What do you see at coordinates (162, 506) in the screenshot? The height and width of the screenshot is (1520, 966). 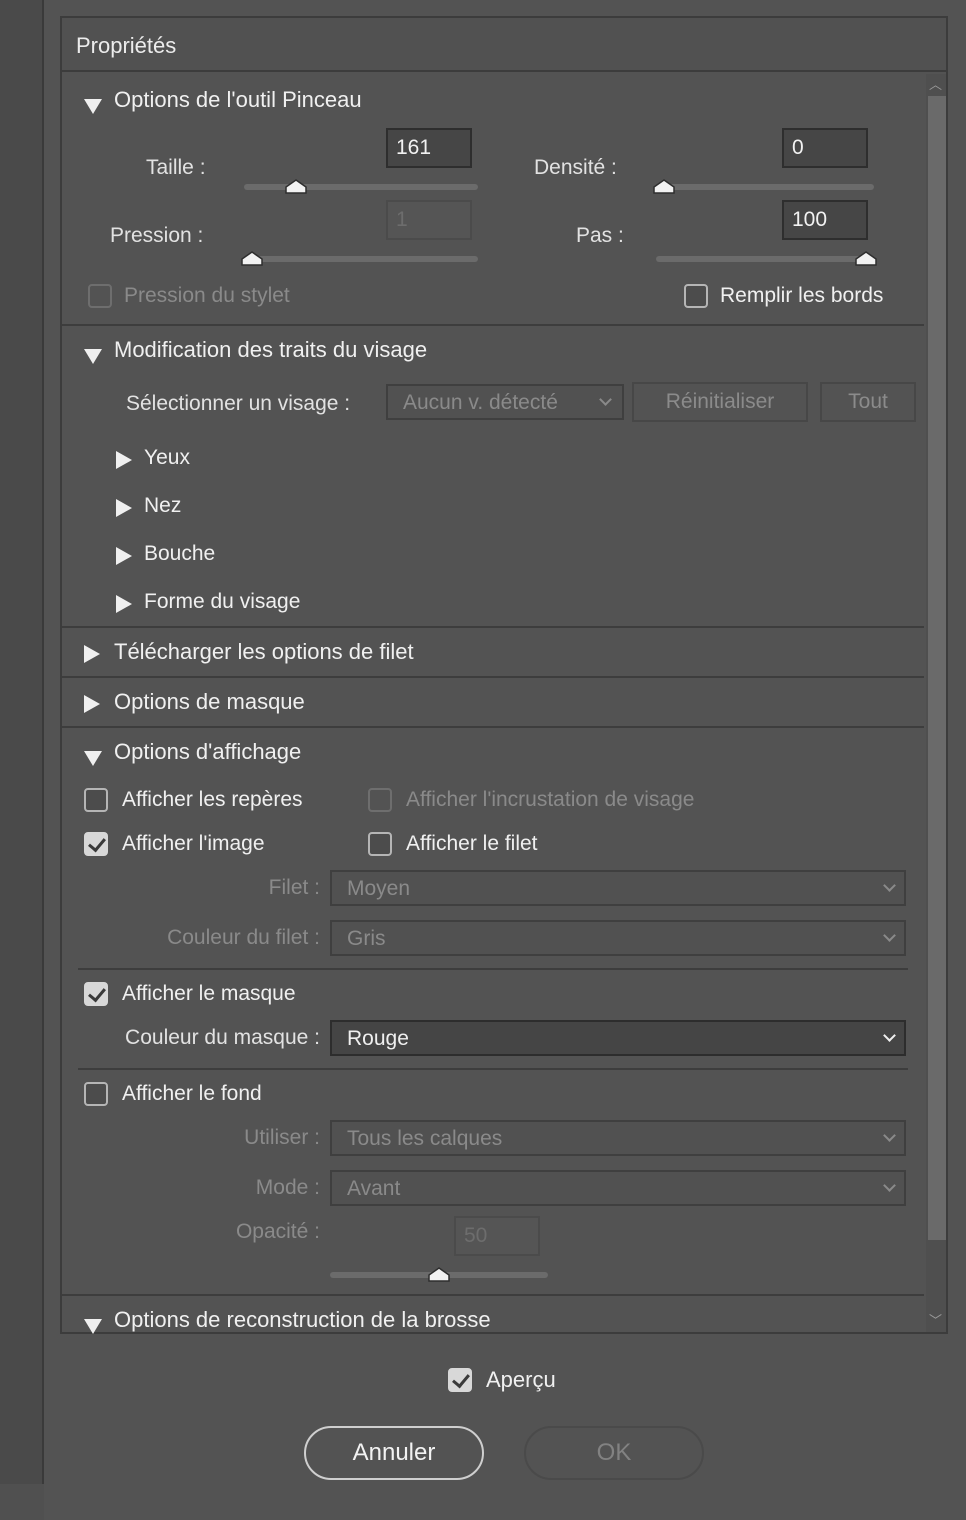 I see `face-item-nose: Nez` at bounding box center [162, 506].